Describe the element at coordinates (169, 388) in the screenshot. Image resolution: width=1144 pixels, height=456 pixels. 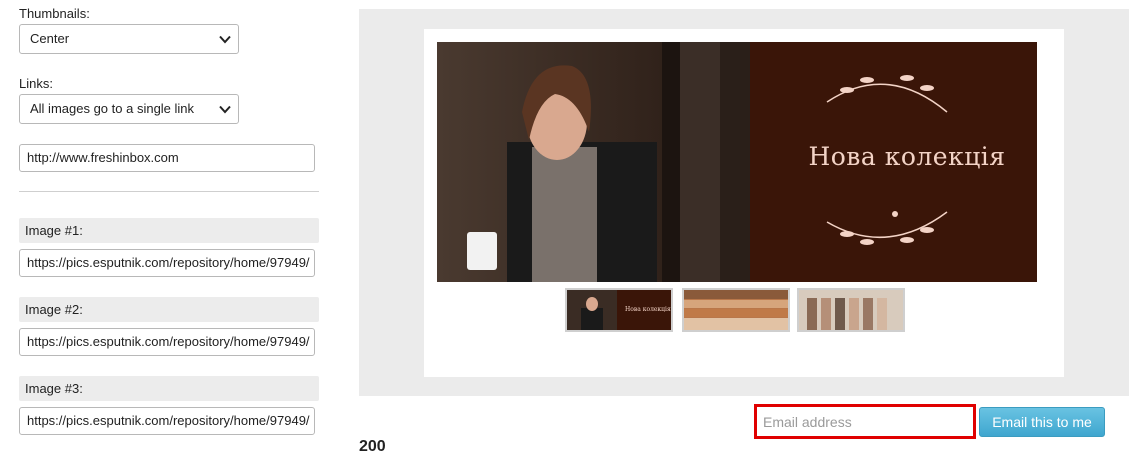
I see `image-3-header: Image #3:` at that location.